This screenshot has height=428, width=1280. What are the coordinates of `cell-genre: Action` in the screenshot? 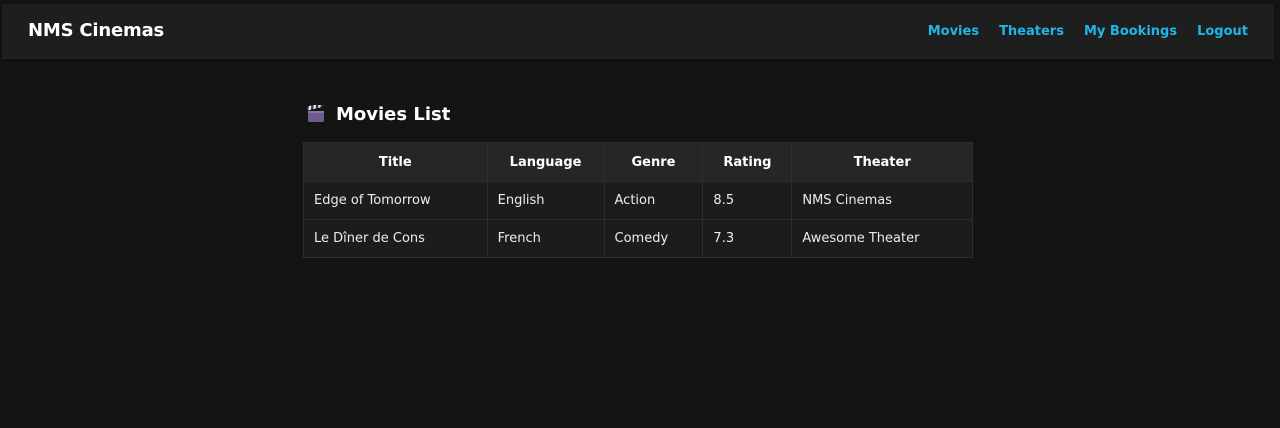 It's located at (653, 200).